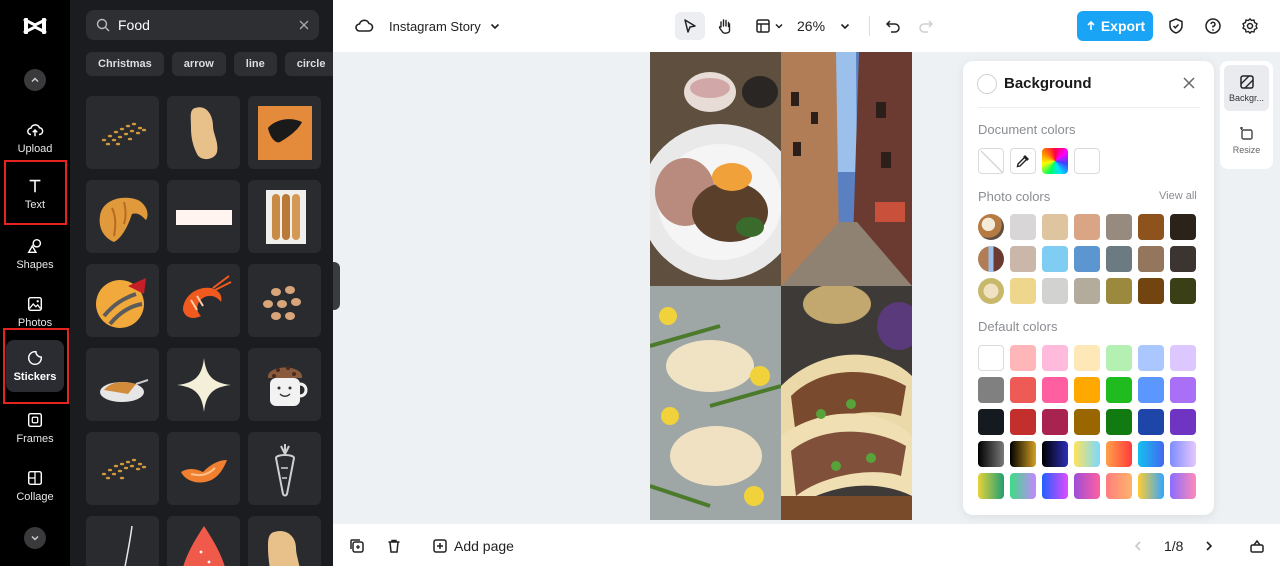 This screenshot has height=566, width=1280. I want to click on collage-photo-street, so click(846, 169).